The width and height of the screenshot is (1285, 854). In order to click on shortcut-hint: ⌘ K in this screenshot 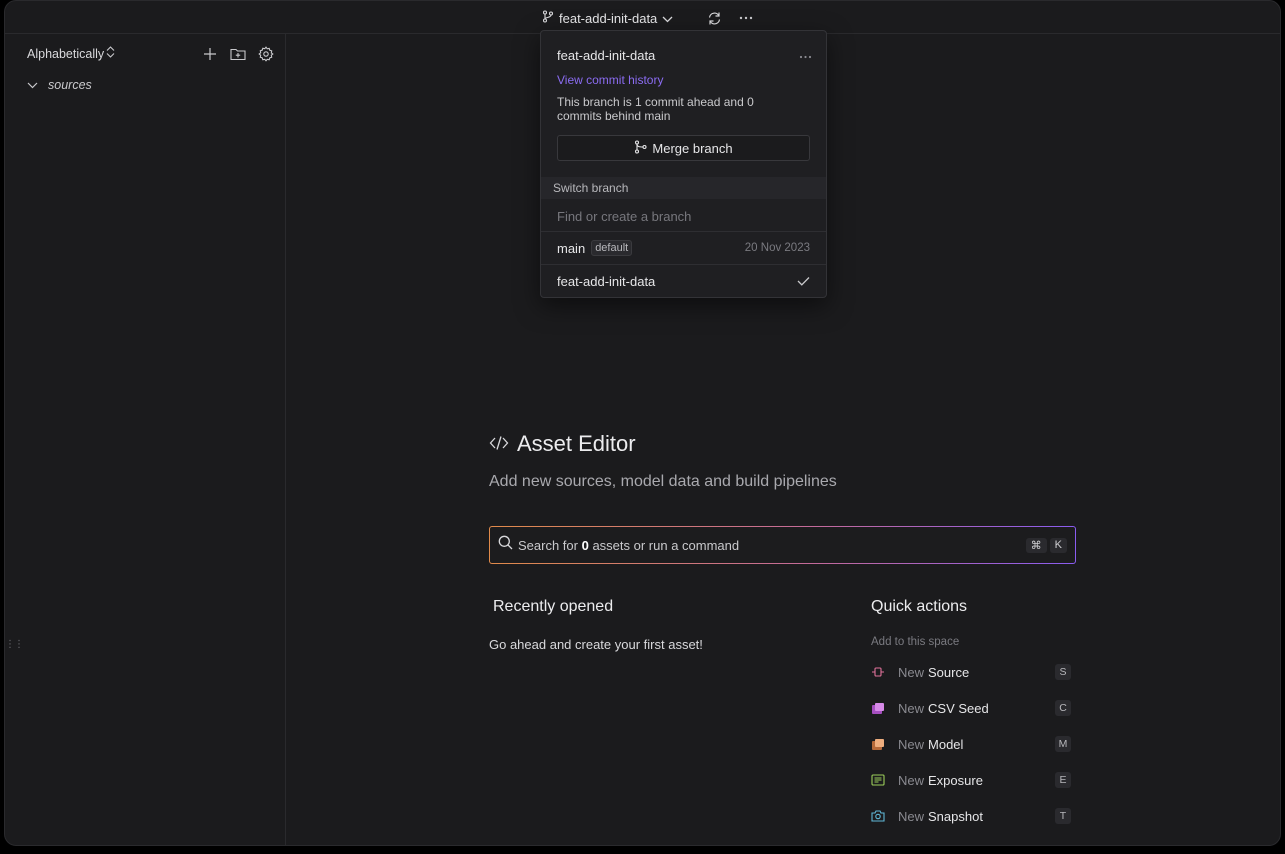, I will do `click(1046, 545)`.